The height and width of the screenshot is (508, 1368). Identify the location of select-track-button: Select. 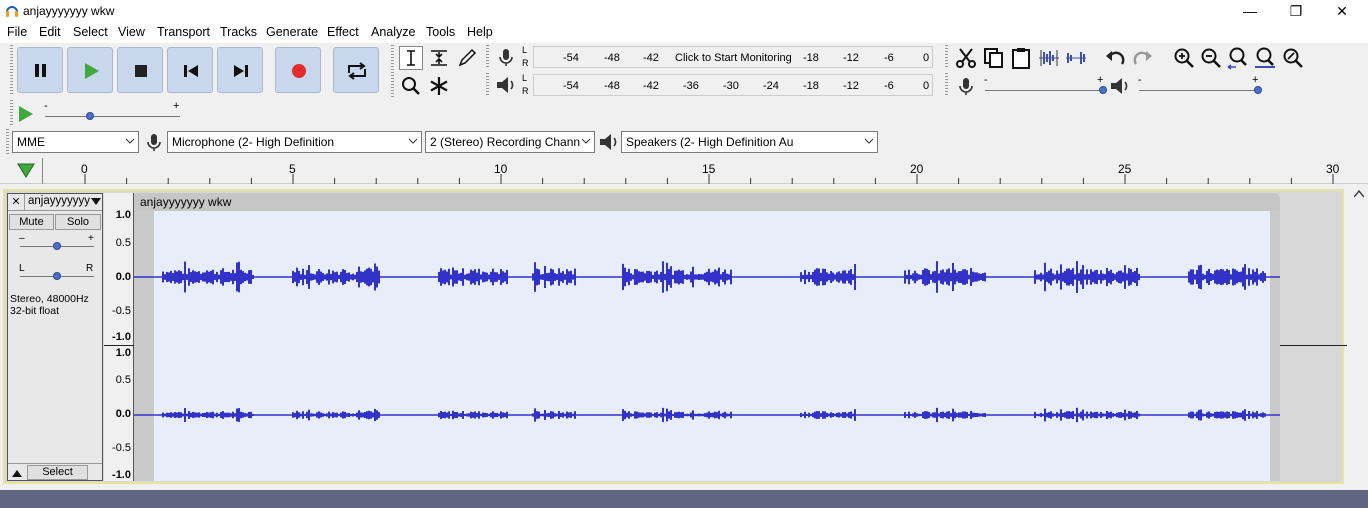
(57, 472).